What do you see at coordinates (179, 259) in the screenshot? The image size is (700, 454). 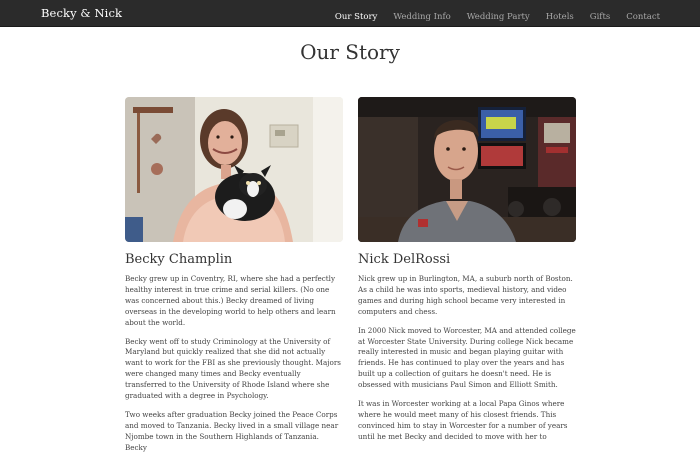 I see `person-name: Becky Champlin` at bounding box center [179, 259].